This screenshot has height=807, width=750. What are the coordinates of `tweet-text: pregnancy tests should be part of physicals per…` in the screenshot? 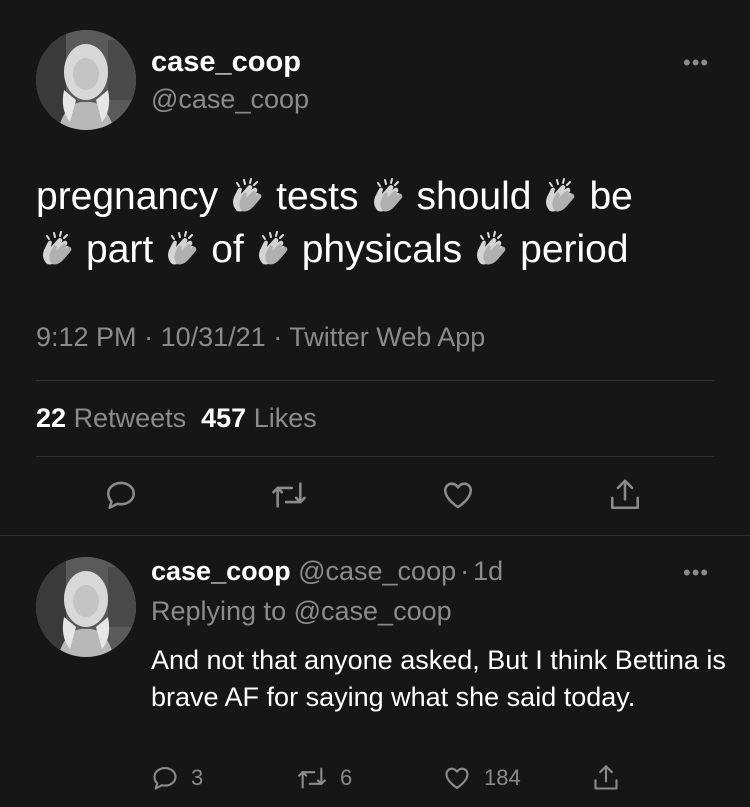 It's located at (381, 223).